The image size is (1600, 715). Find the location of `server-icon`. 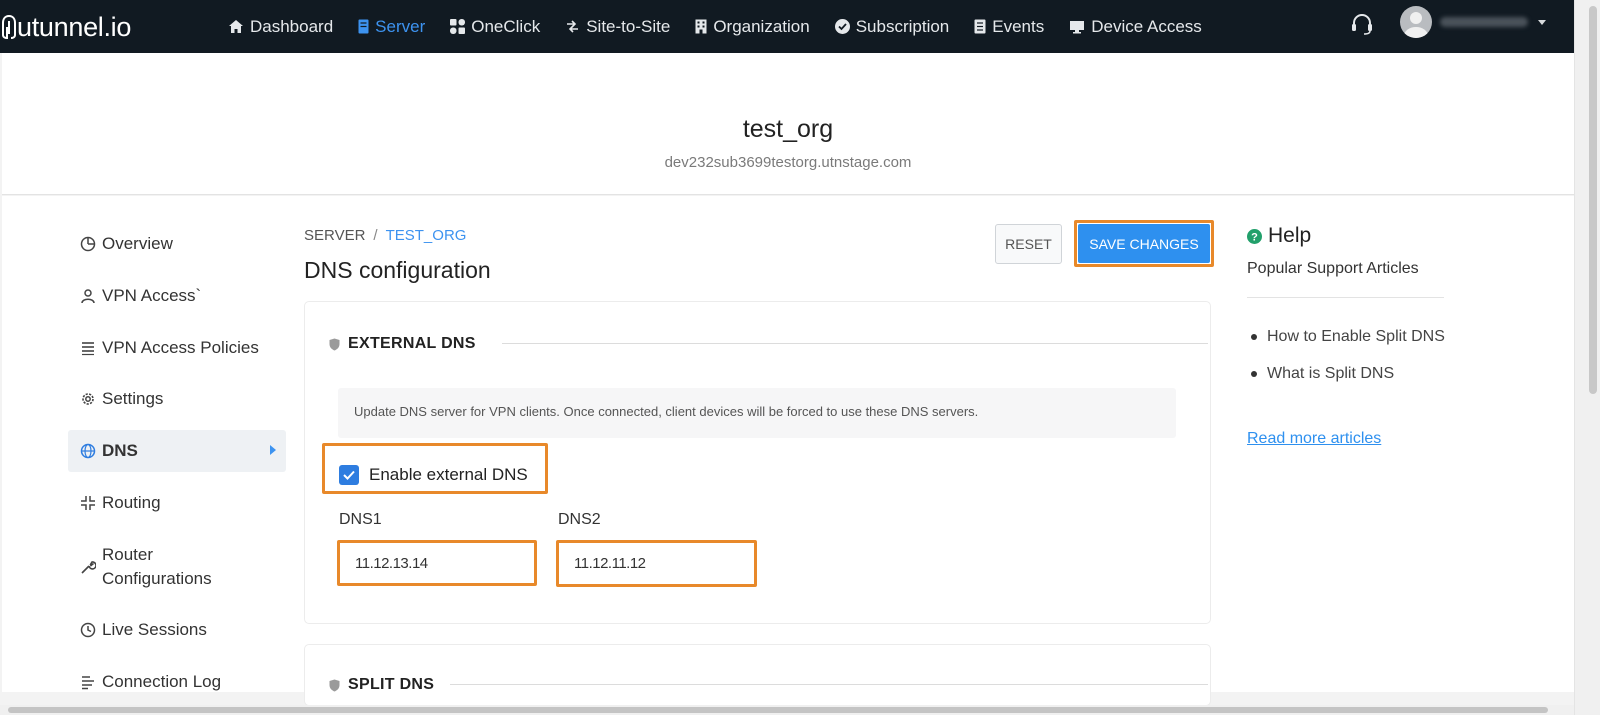

server-icon is located at coordinates (363, 26).